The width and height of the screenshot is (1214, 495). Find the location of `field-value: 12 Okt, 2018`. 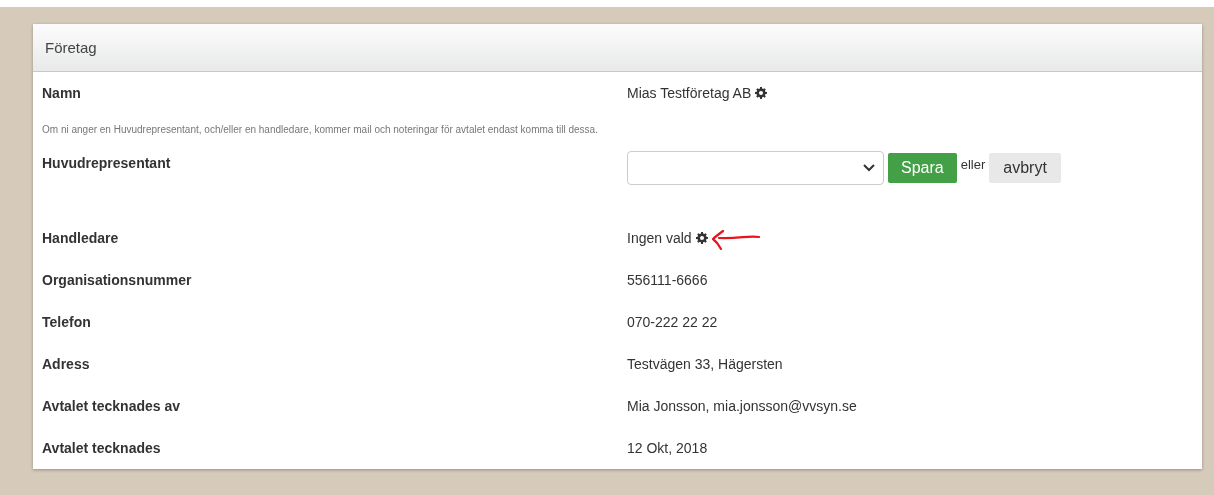

field-value: 12 Okt, 2018 is located at coordinates (667, 448).